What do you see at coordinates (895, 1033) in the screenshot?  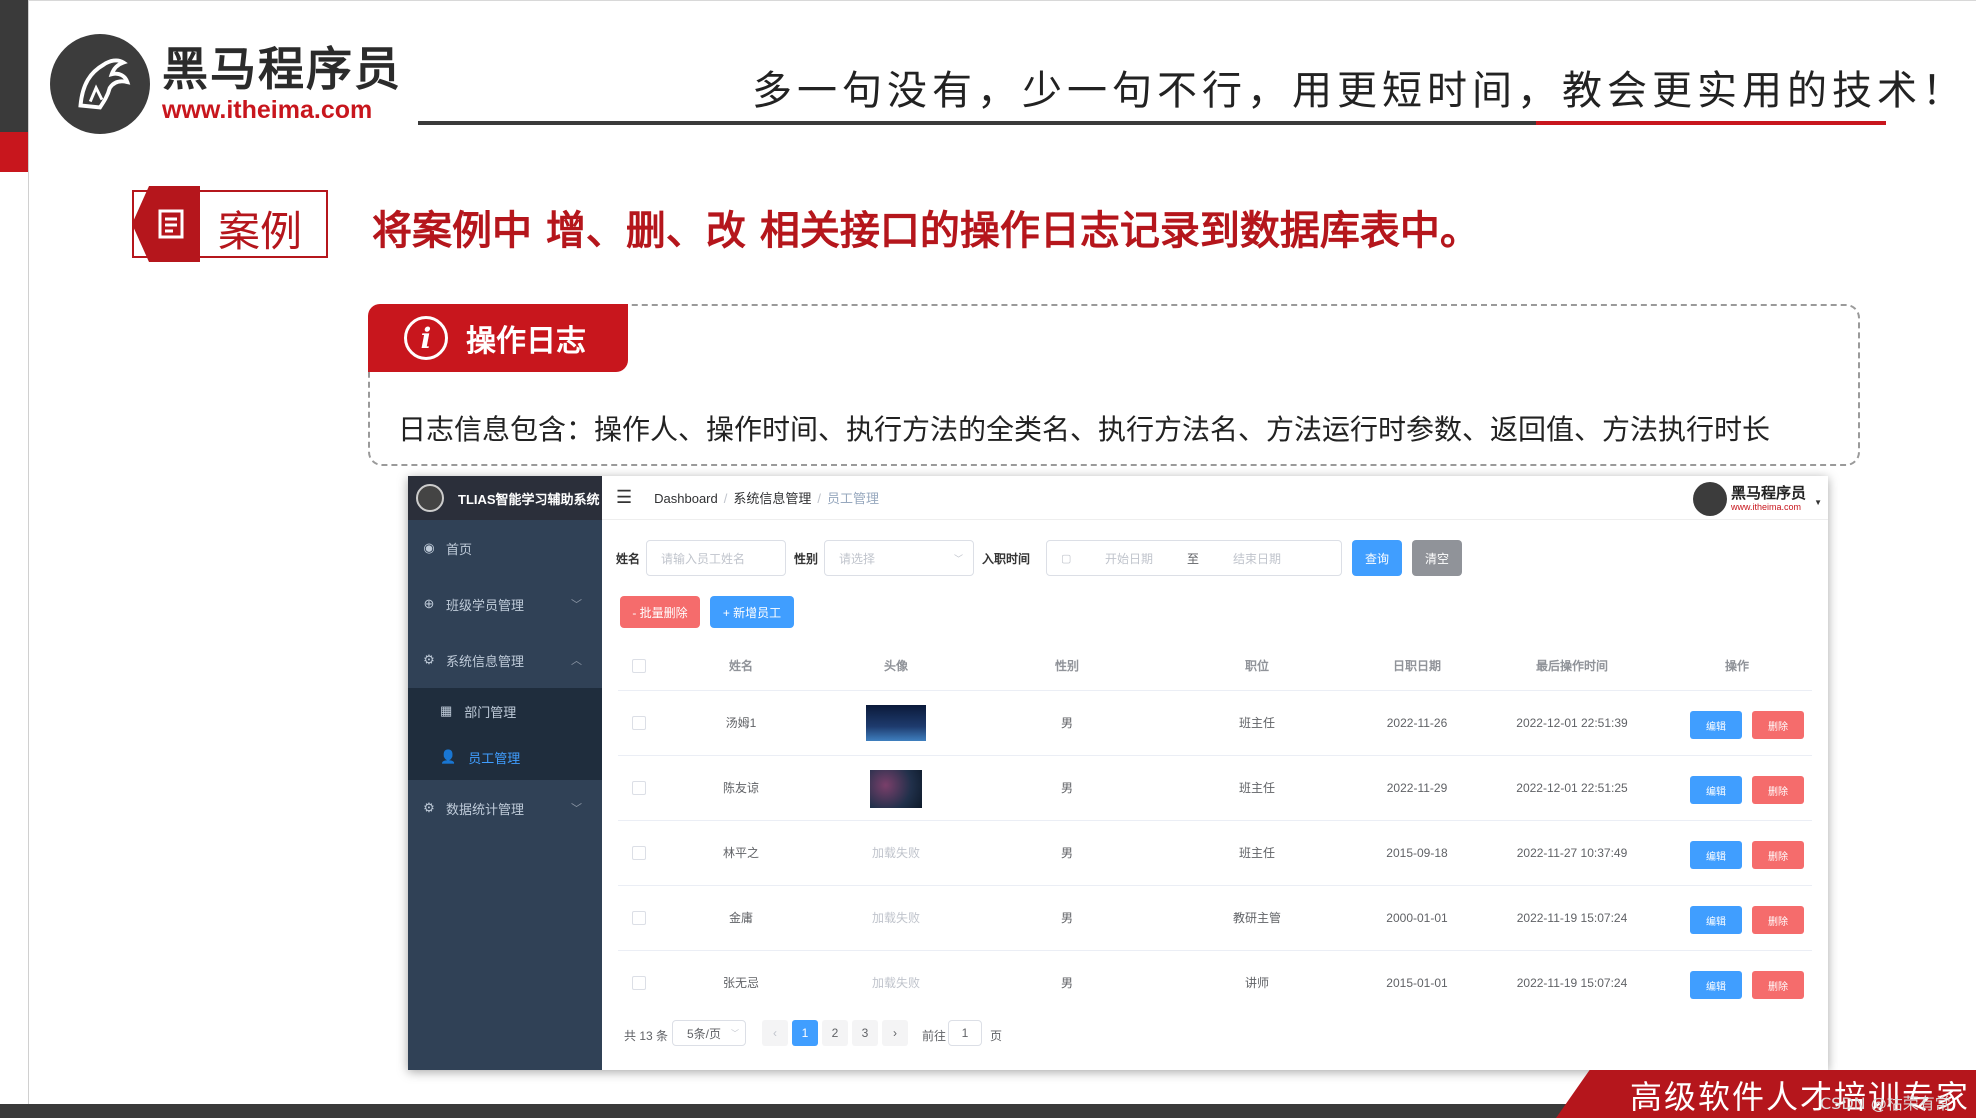 I see `next-page-button: ›` at bounding box center [895, 1033].